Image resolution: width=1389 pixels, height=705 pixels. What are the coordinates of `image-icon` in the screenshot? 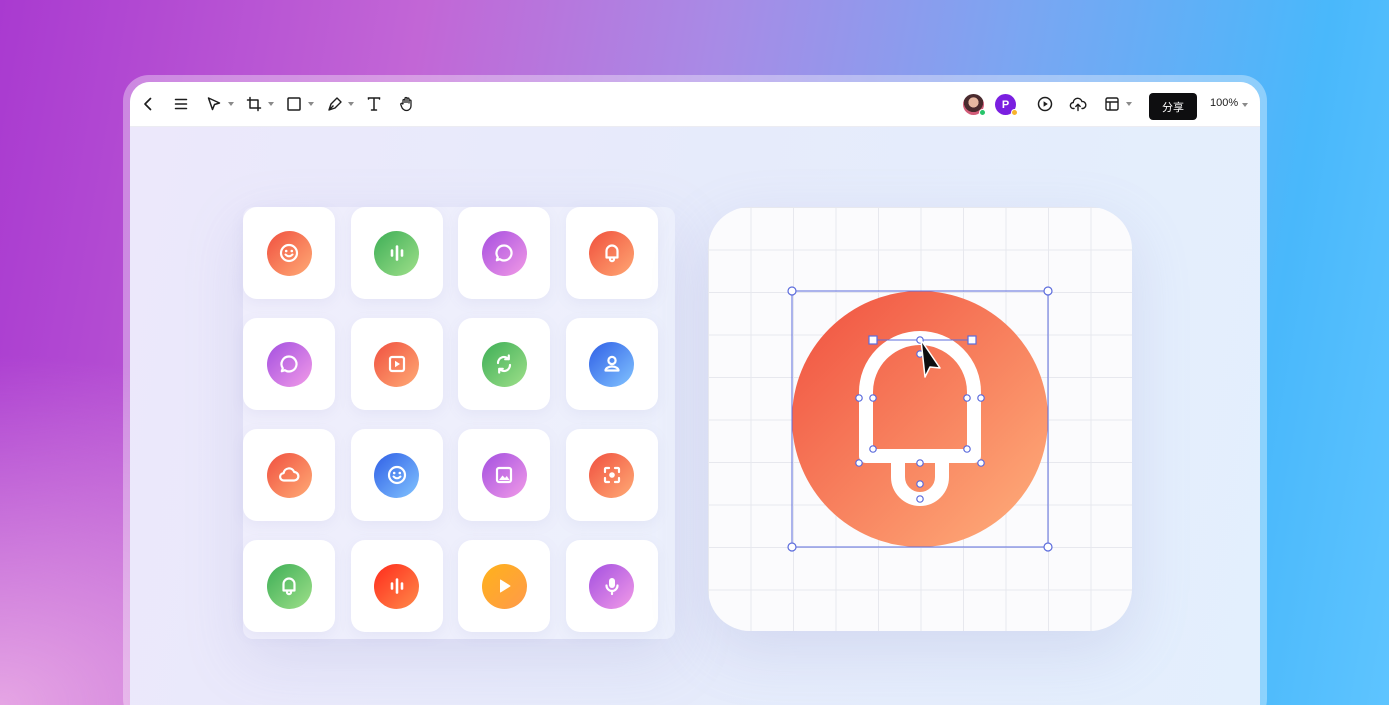 It's located at (504, 475).